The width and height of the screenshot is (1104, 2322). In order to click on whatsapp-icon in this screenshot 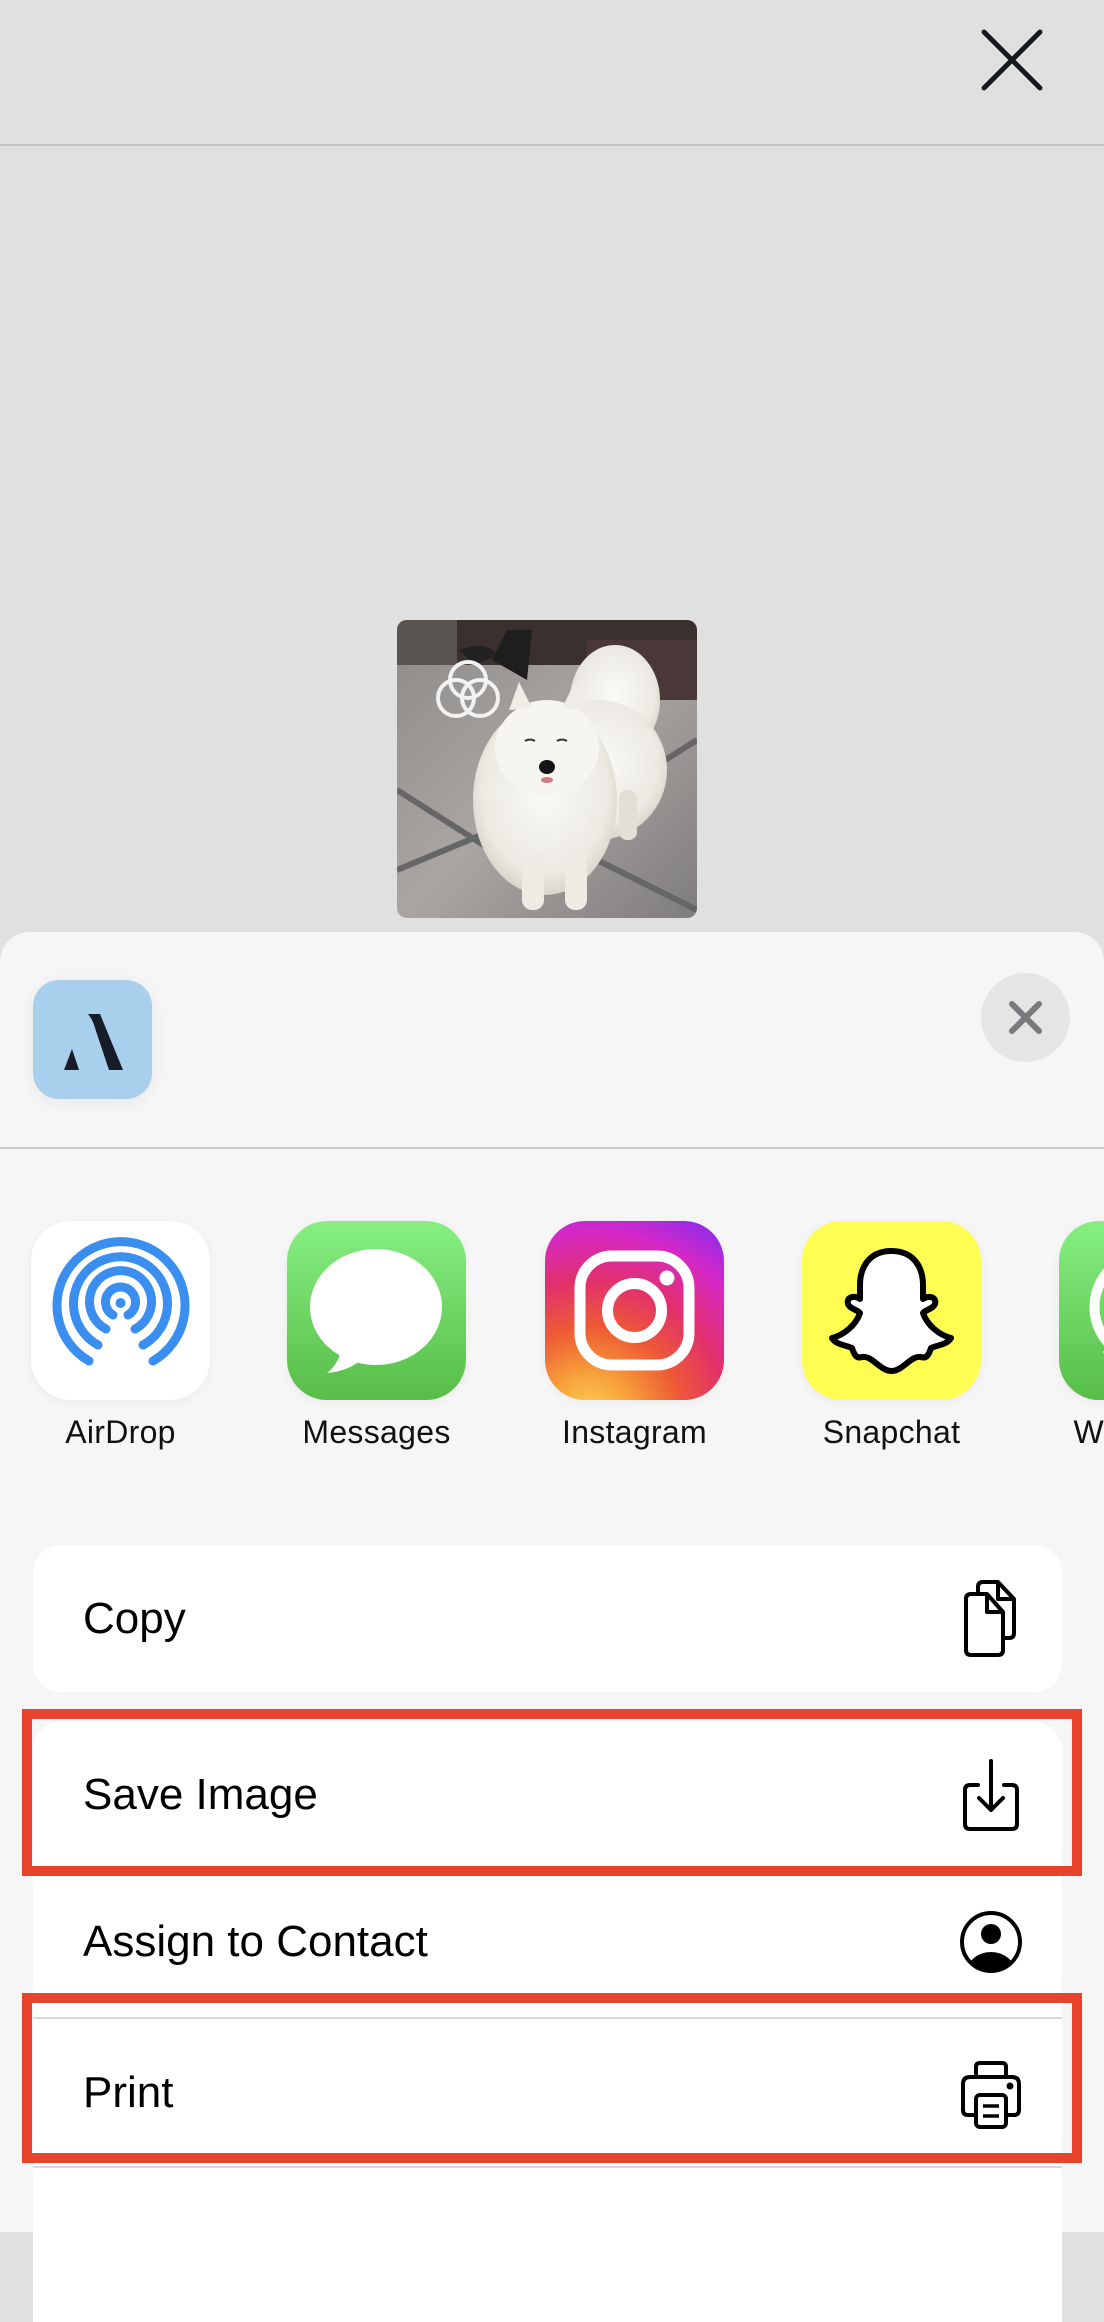, I will do `click(1081, 1310)`.